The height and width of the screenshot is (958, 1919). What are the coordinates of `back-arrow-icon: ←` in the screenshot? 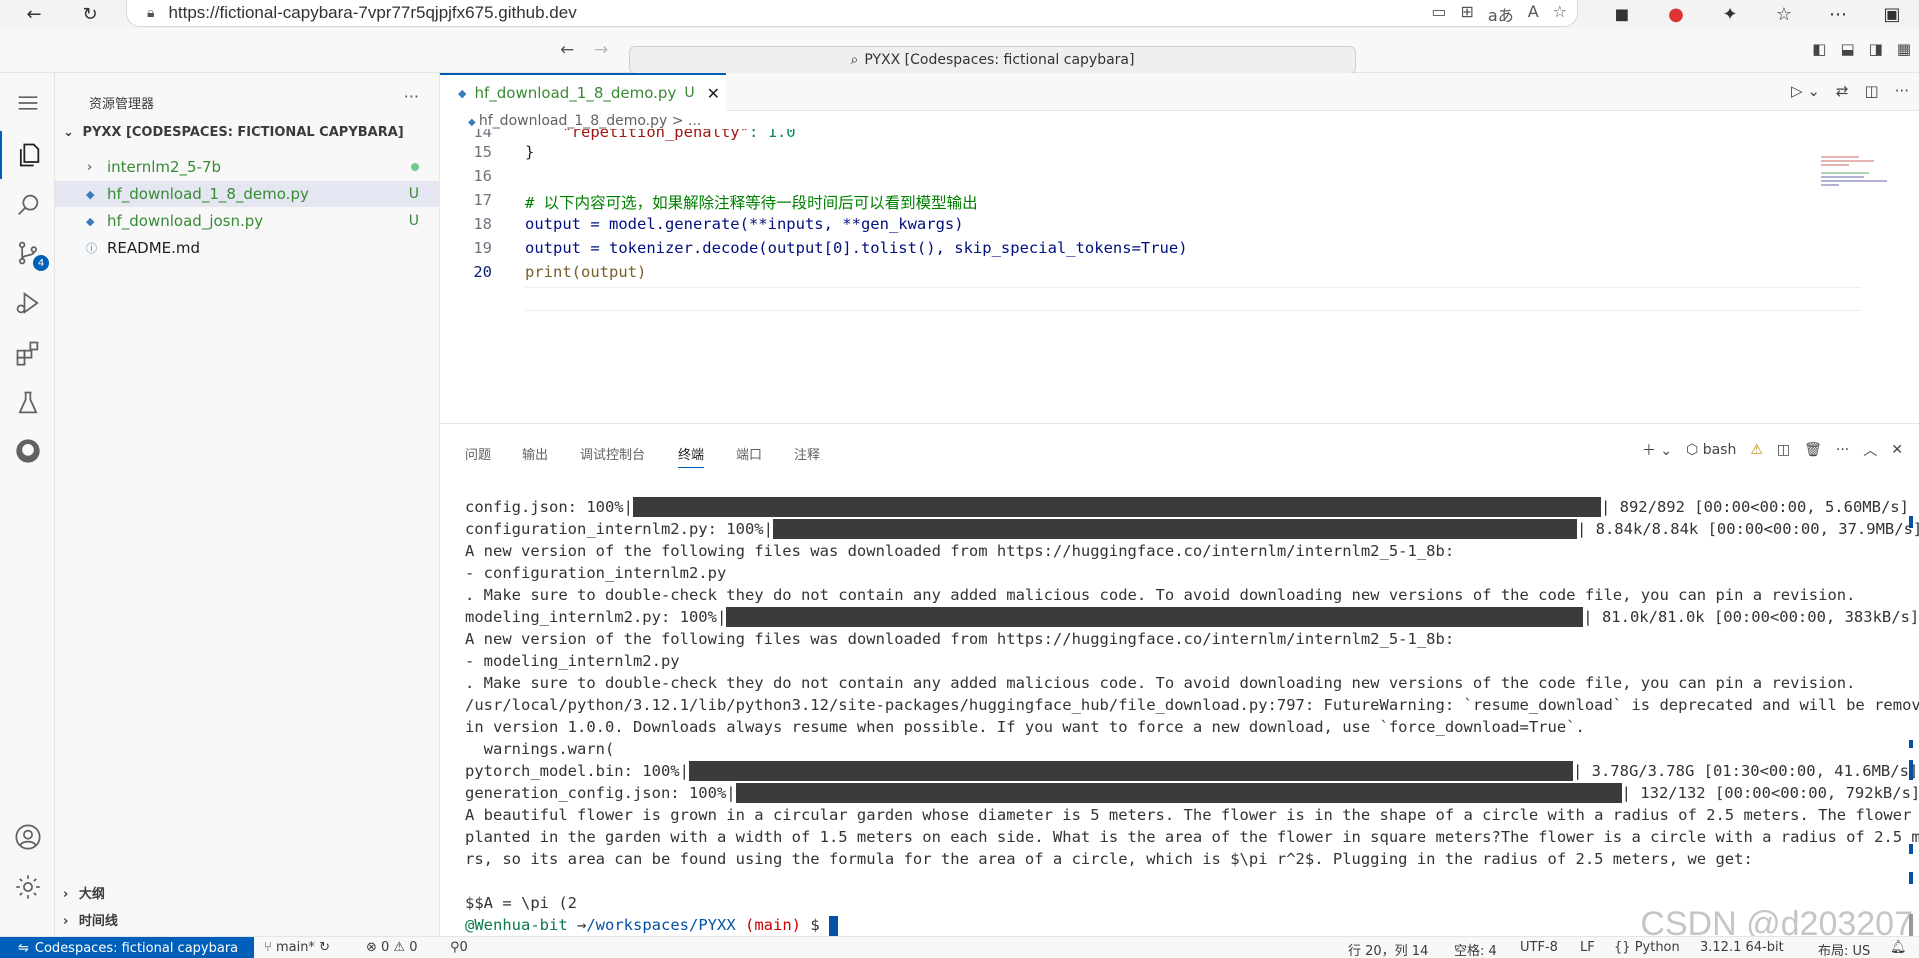 It's located at (34, 14).